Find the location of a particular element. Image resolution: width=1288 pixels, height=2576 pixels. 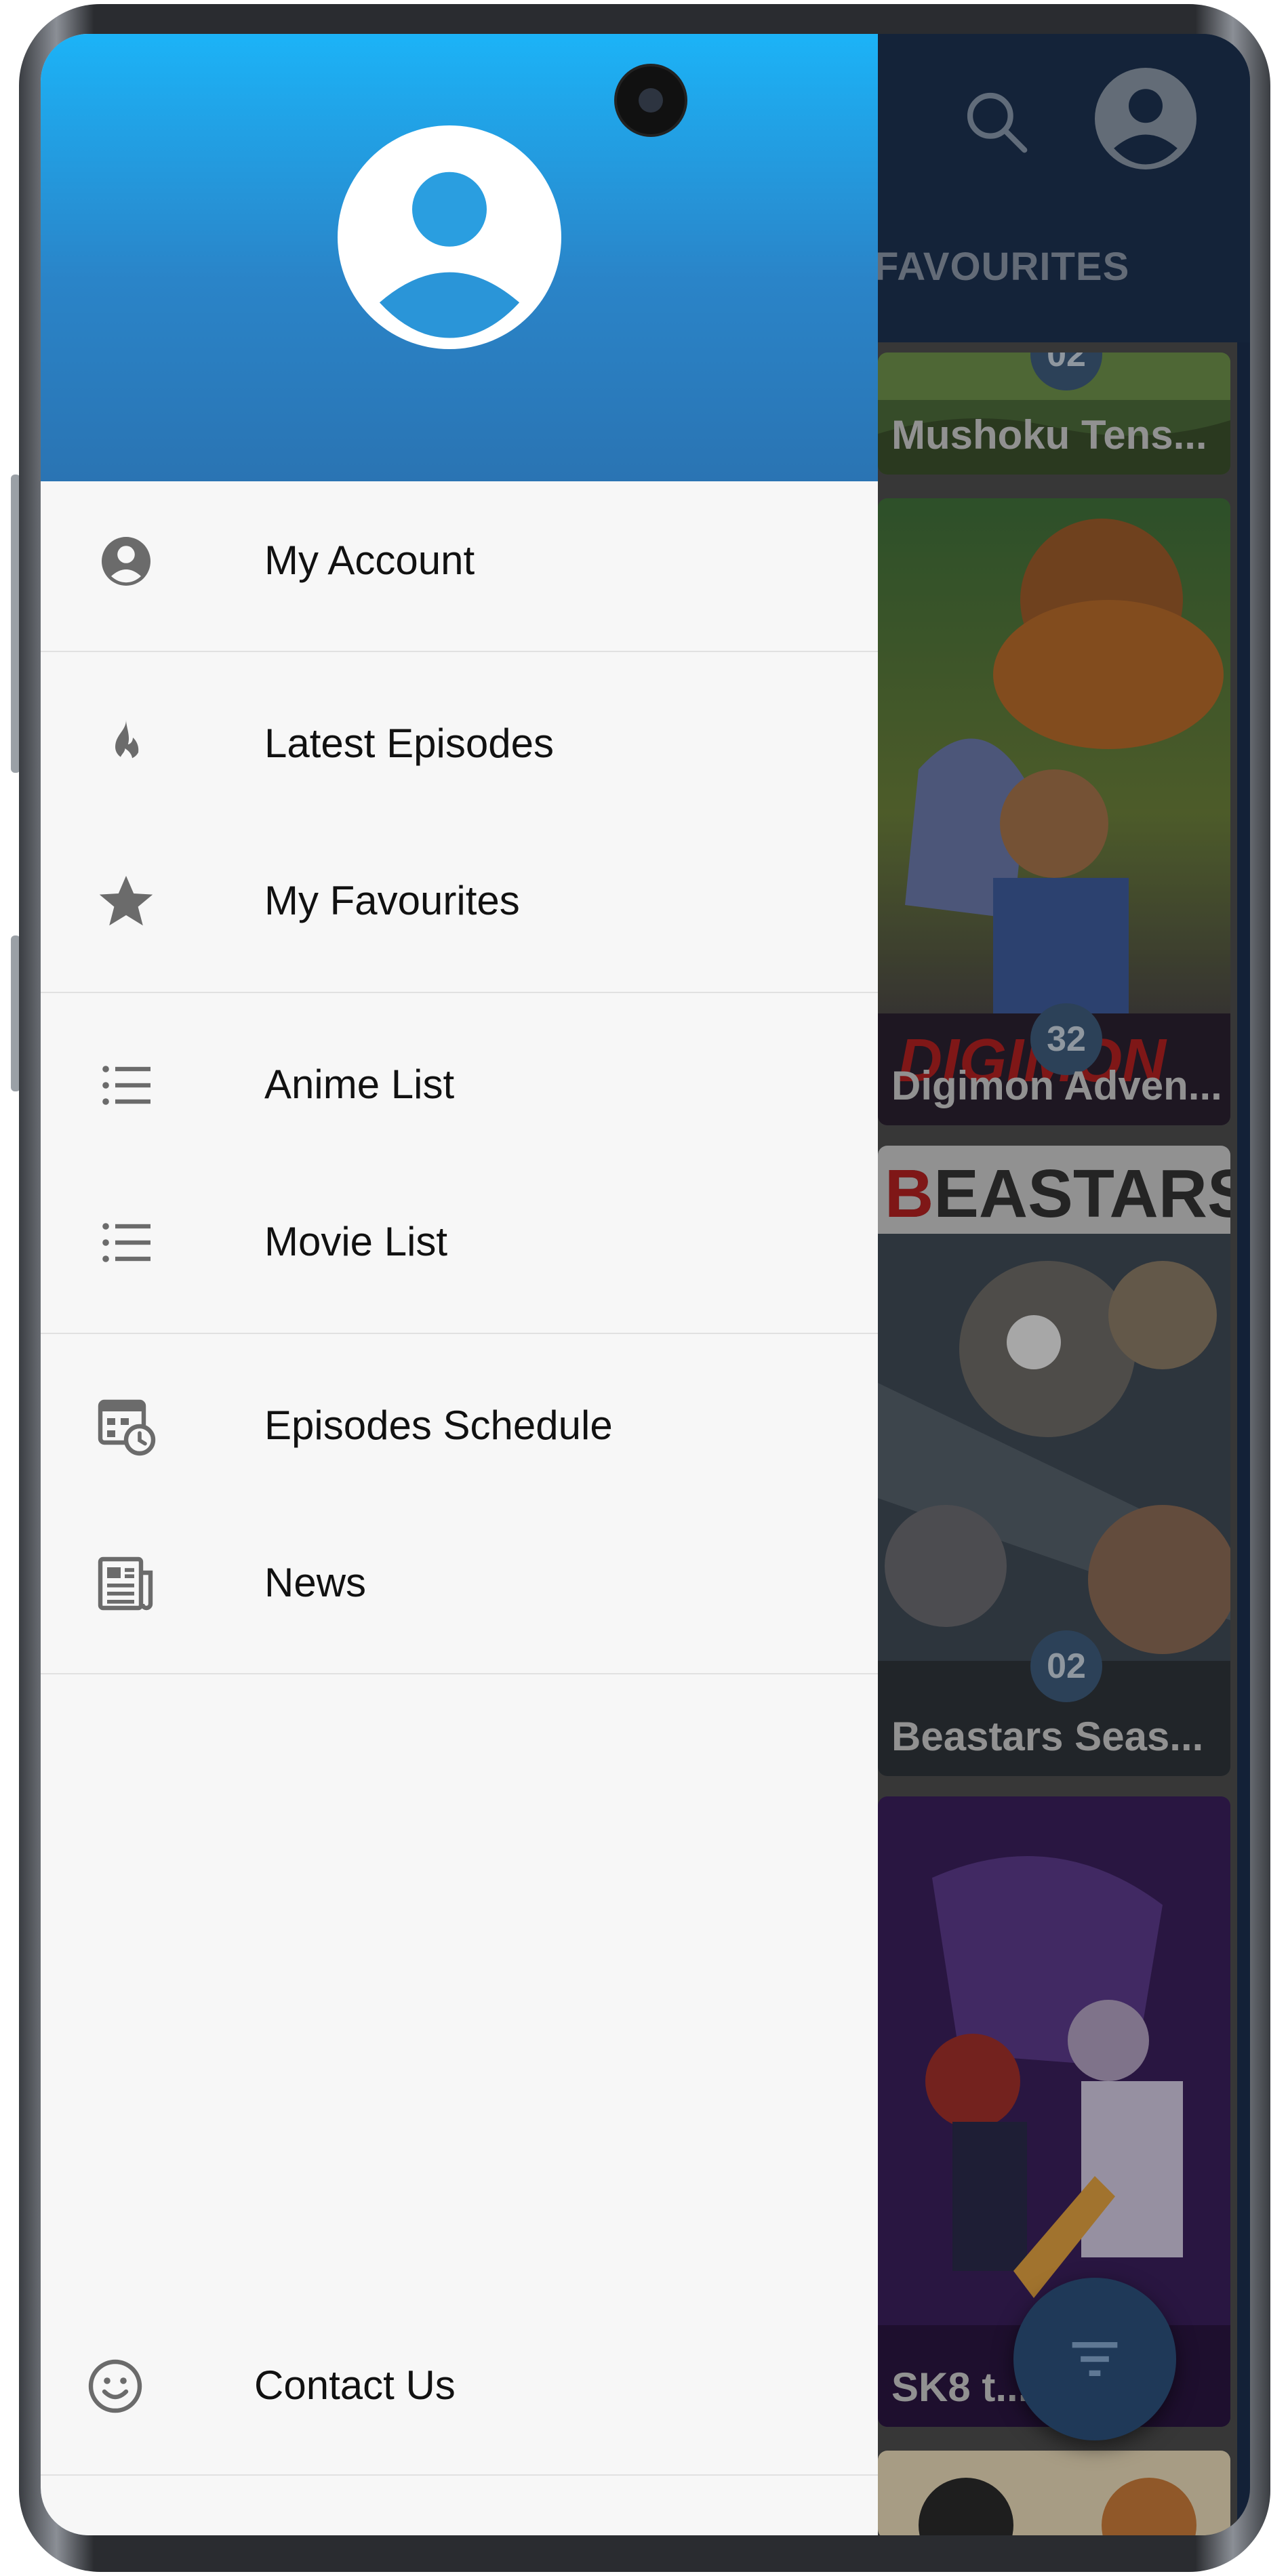

menu-item-label: Episodes Schedule is located at coordinates (438, 1425).